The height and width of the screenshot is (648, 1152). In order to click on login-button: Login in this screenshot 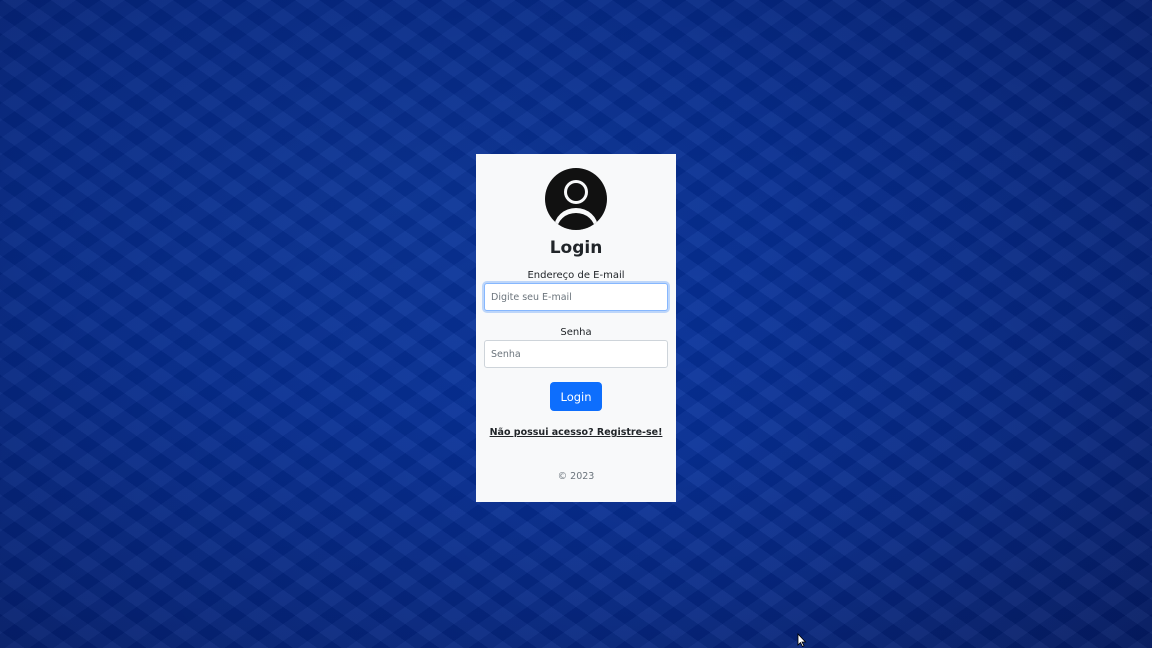, I will do `click(576, 396)`.